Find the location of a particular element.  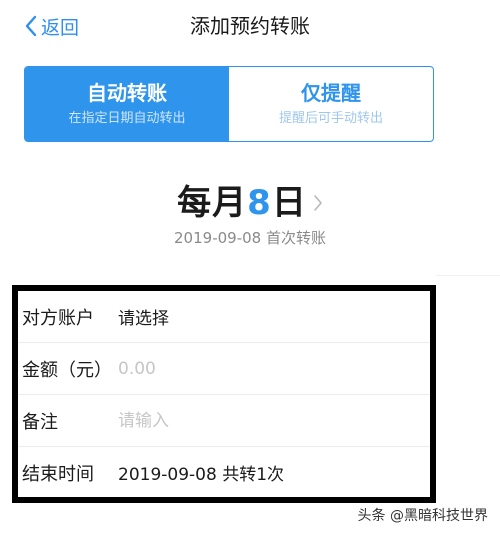

end-time-label: 结束时间 is located at coordinates (58, 474).